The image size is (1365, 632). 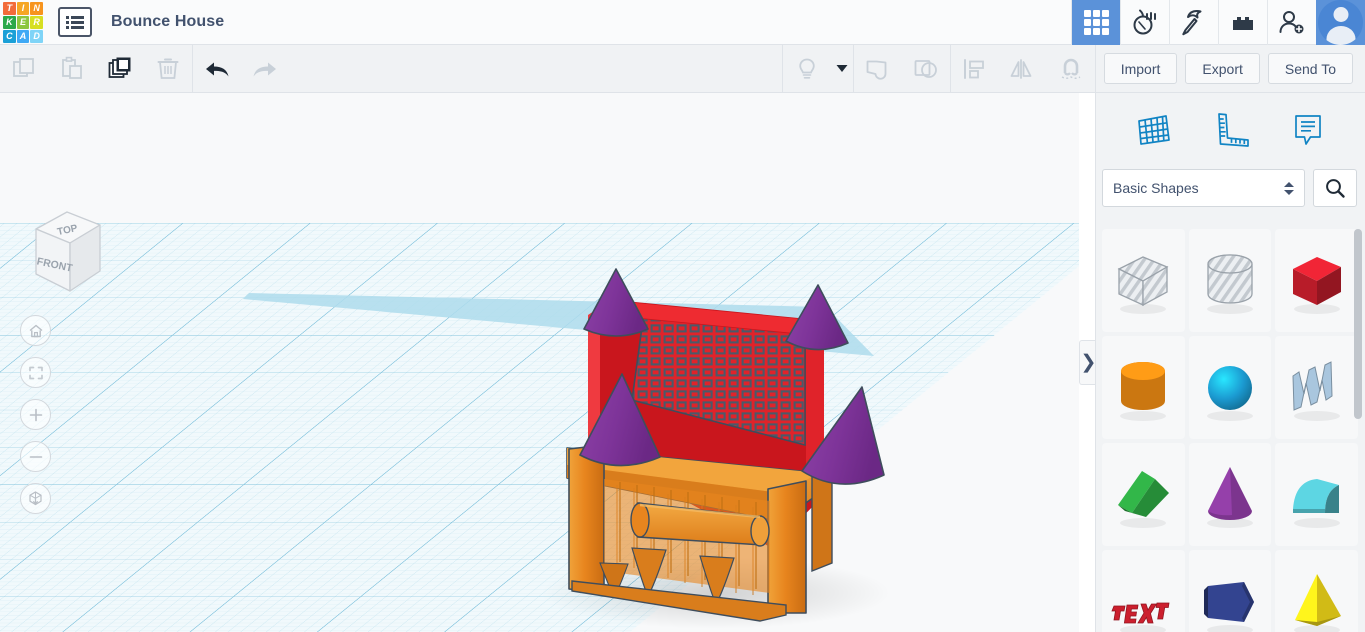 I want to click on header-actions, so click(x=1218, y=22).